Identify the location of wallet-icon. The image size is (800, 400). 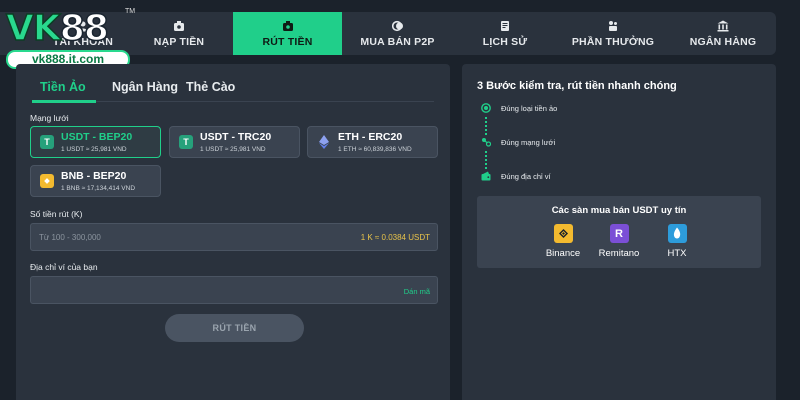
(486, 176).